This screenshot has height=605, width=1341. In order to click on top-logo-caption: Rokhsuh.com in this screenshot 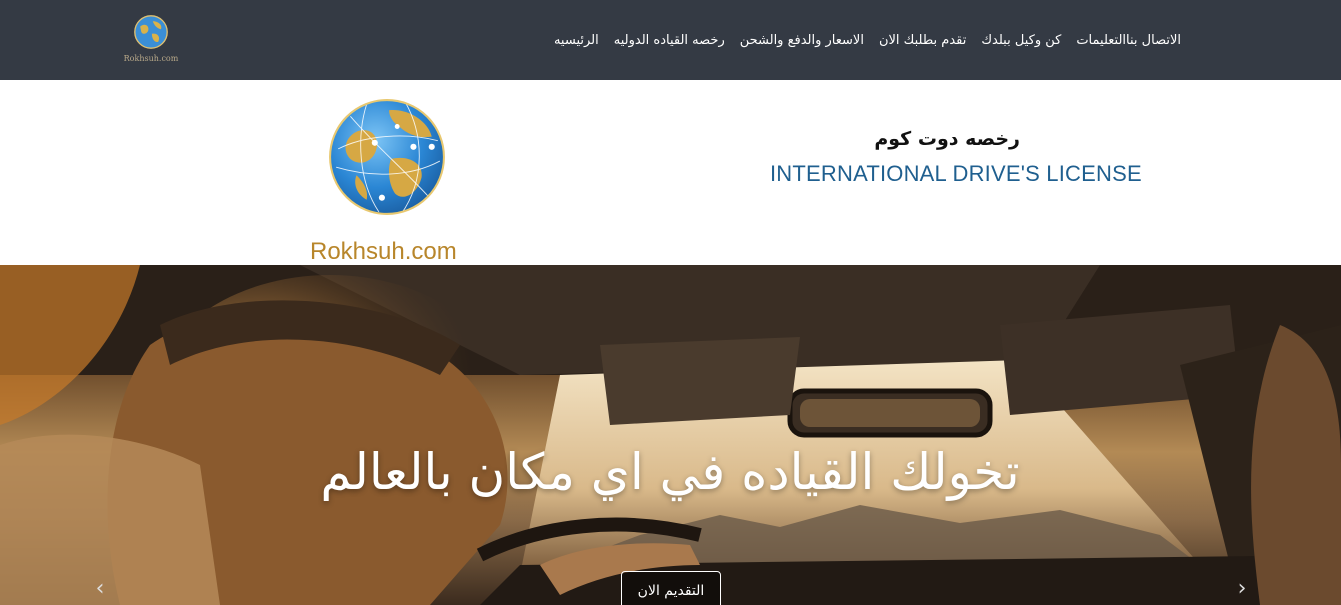, I will do `click(151, 58)`.